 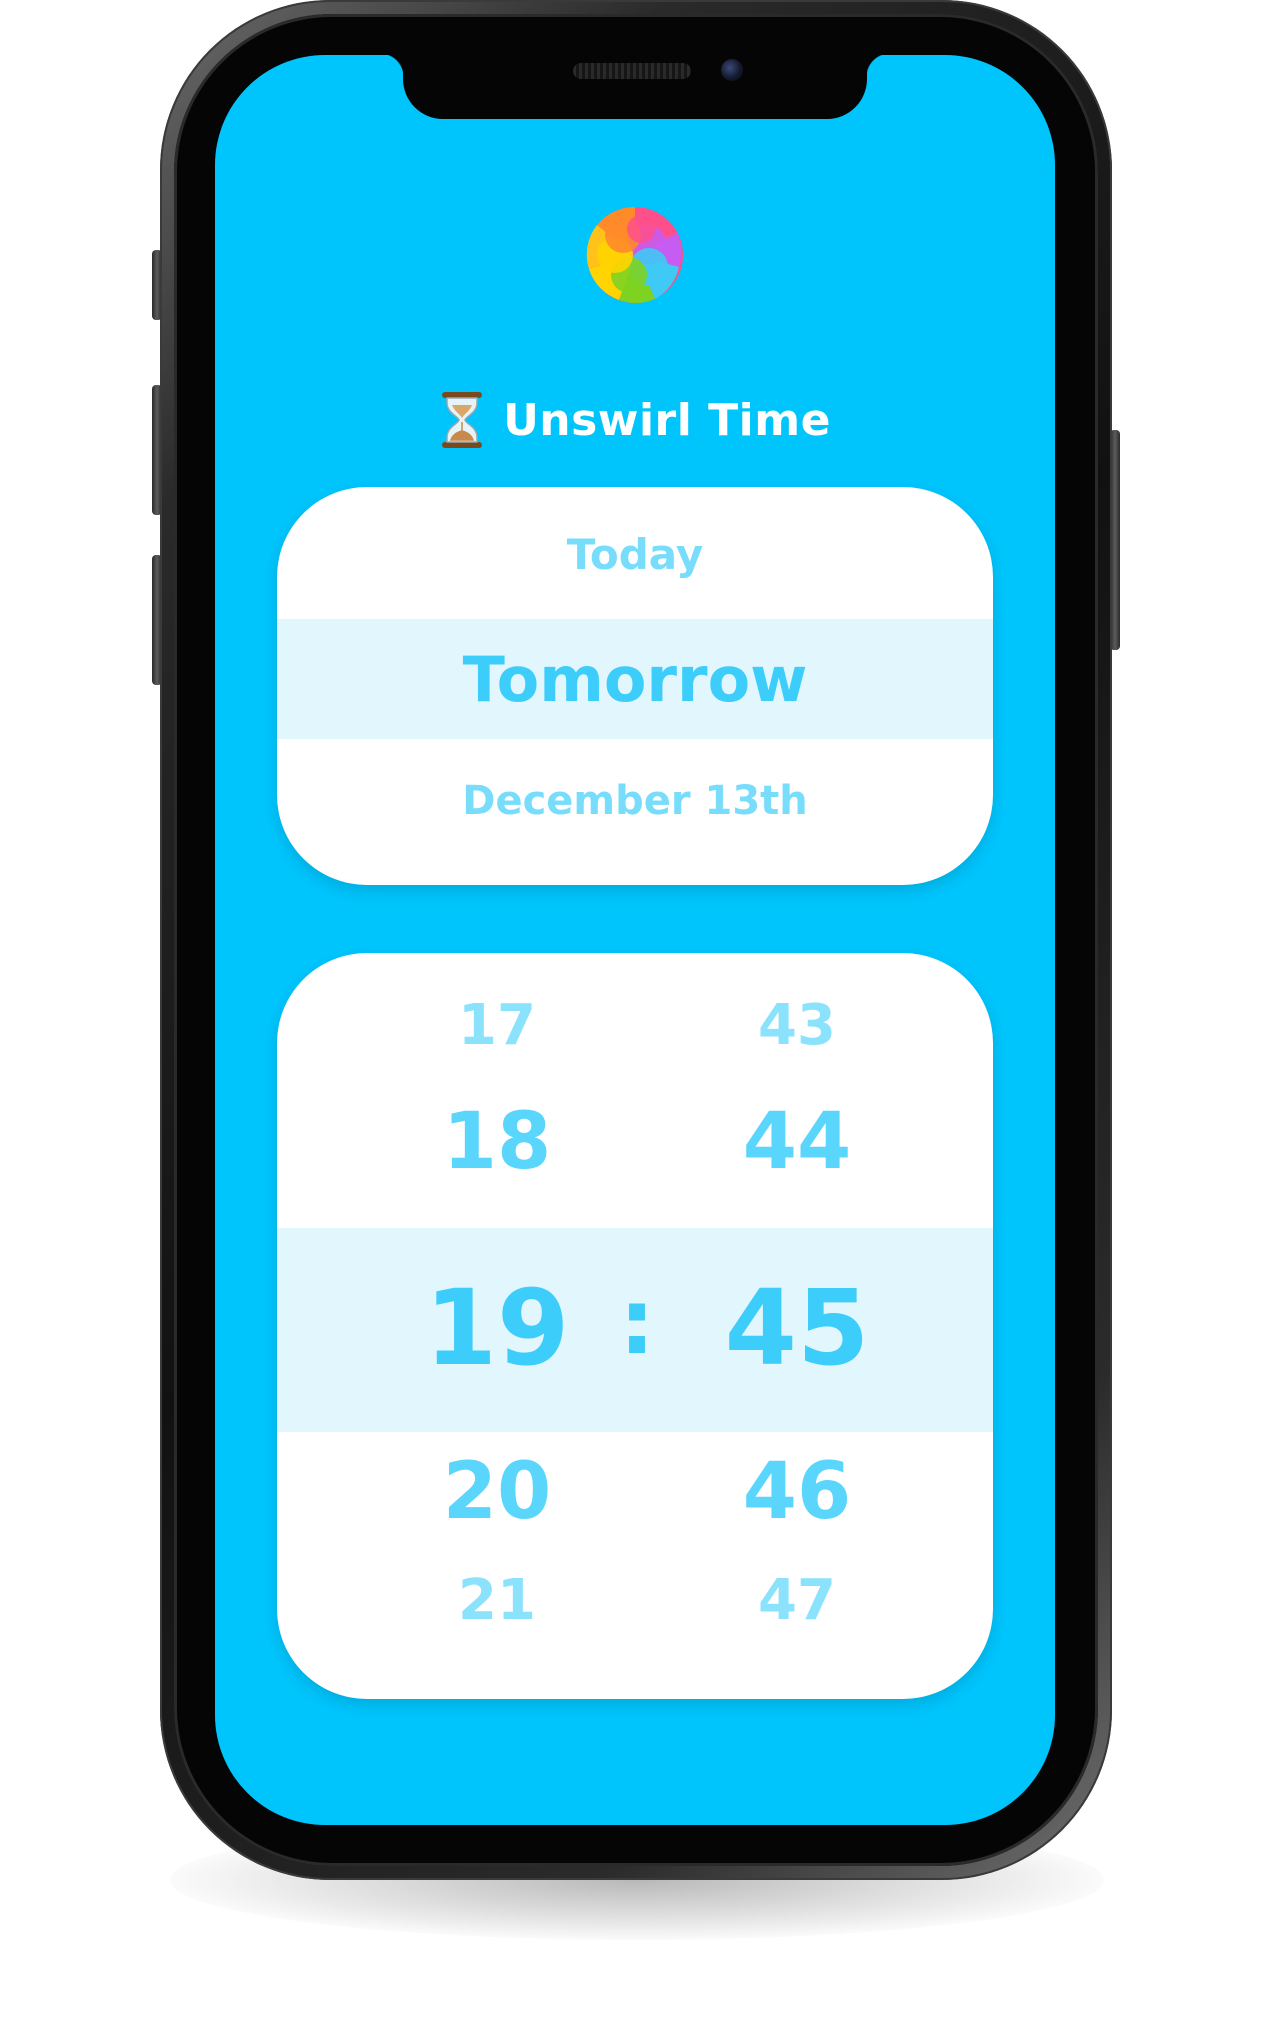 What do you see at coordinates (635, 679) in the screenshot?
I see `date-option-selected: Tomorrow` at bounding box center [635, 679].